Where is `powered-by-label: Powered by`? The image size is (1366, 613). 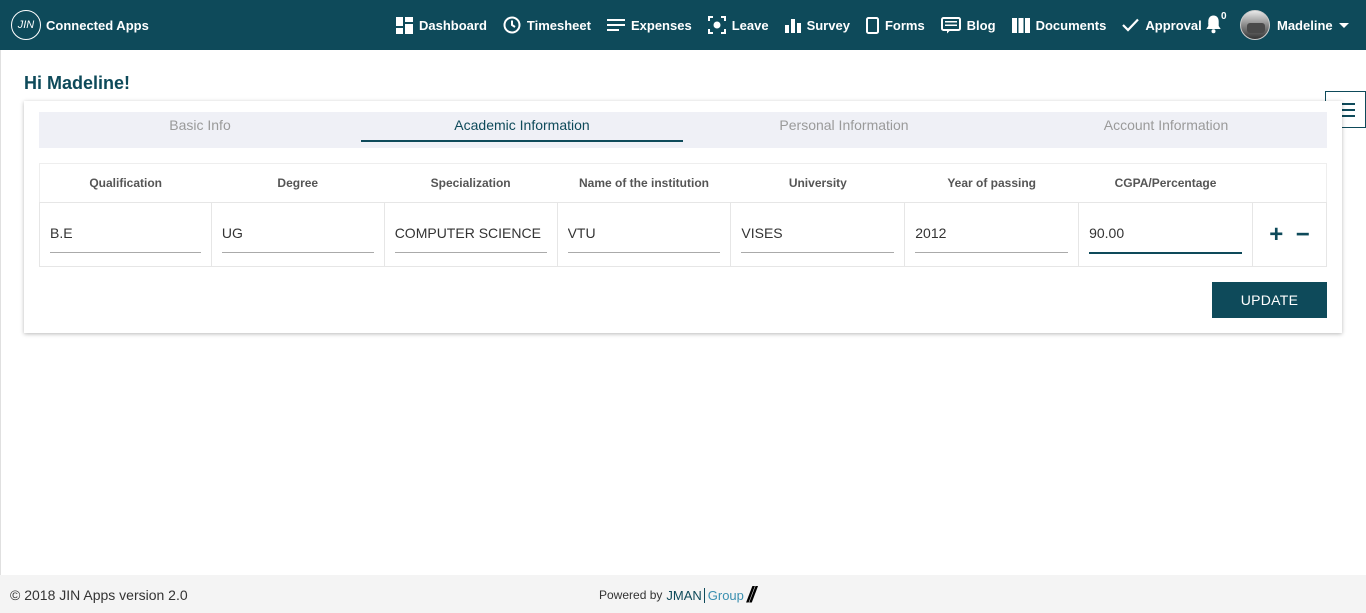 powered-by-label: Powered by is located at coordinates (631, 595).